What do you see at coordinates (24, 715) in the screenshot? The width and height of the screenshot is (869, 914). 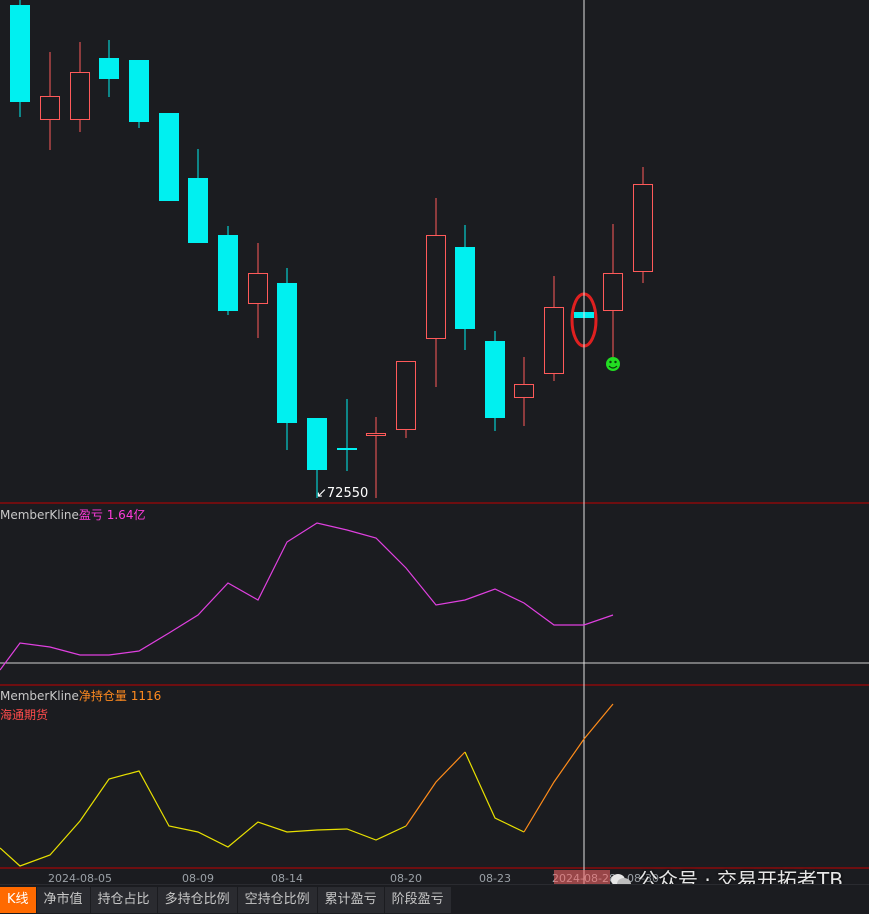 I see `member-name: 海通期货` at bounding box center [24, 715].